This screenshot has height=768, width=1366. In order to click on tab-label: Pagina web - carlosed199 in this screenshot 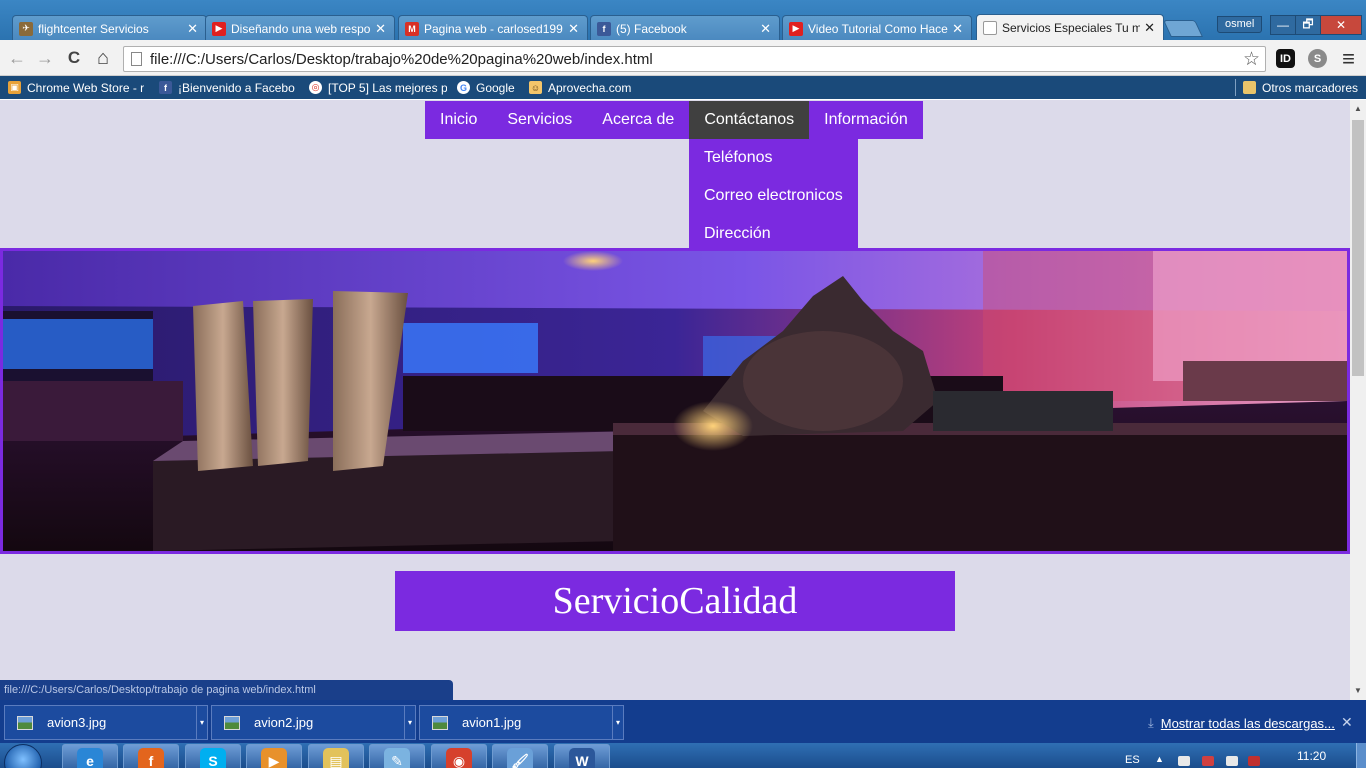, I will do `click(493, 28)`.